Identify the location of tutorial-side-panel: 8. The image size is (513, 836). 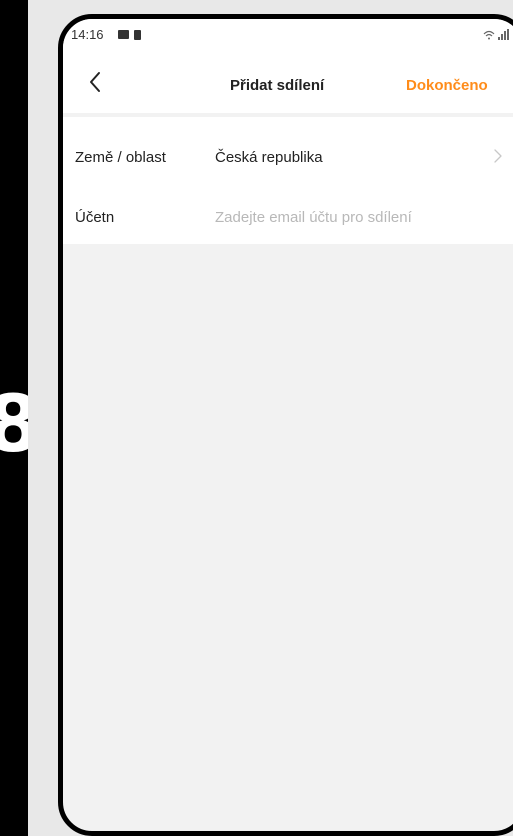
(14, 418).